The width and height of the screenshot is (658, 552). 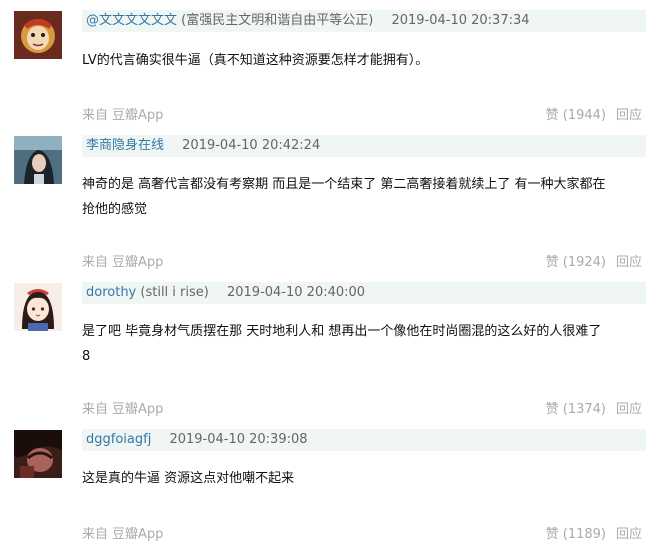 What do you see at coordinates (255, 60) in the screenshot?
I see `comment-text-line: LV的代言确实很牛逼（真不知道这种资源要怎样才能拥有）。` at bounding box center [255, 60].